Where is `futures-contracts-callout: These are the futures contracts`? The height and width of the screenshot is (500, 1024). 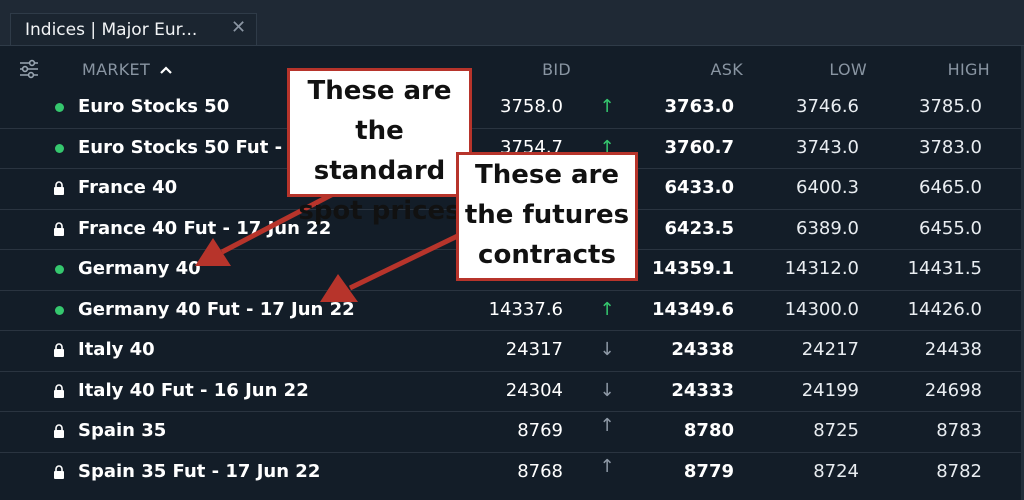 futures-contracts-callout: These are the futures contracts is located at coordinates (547, 216).